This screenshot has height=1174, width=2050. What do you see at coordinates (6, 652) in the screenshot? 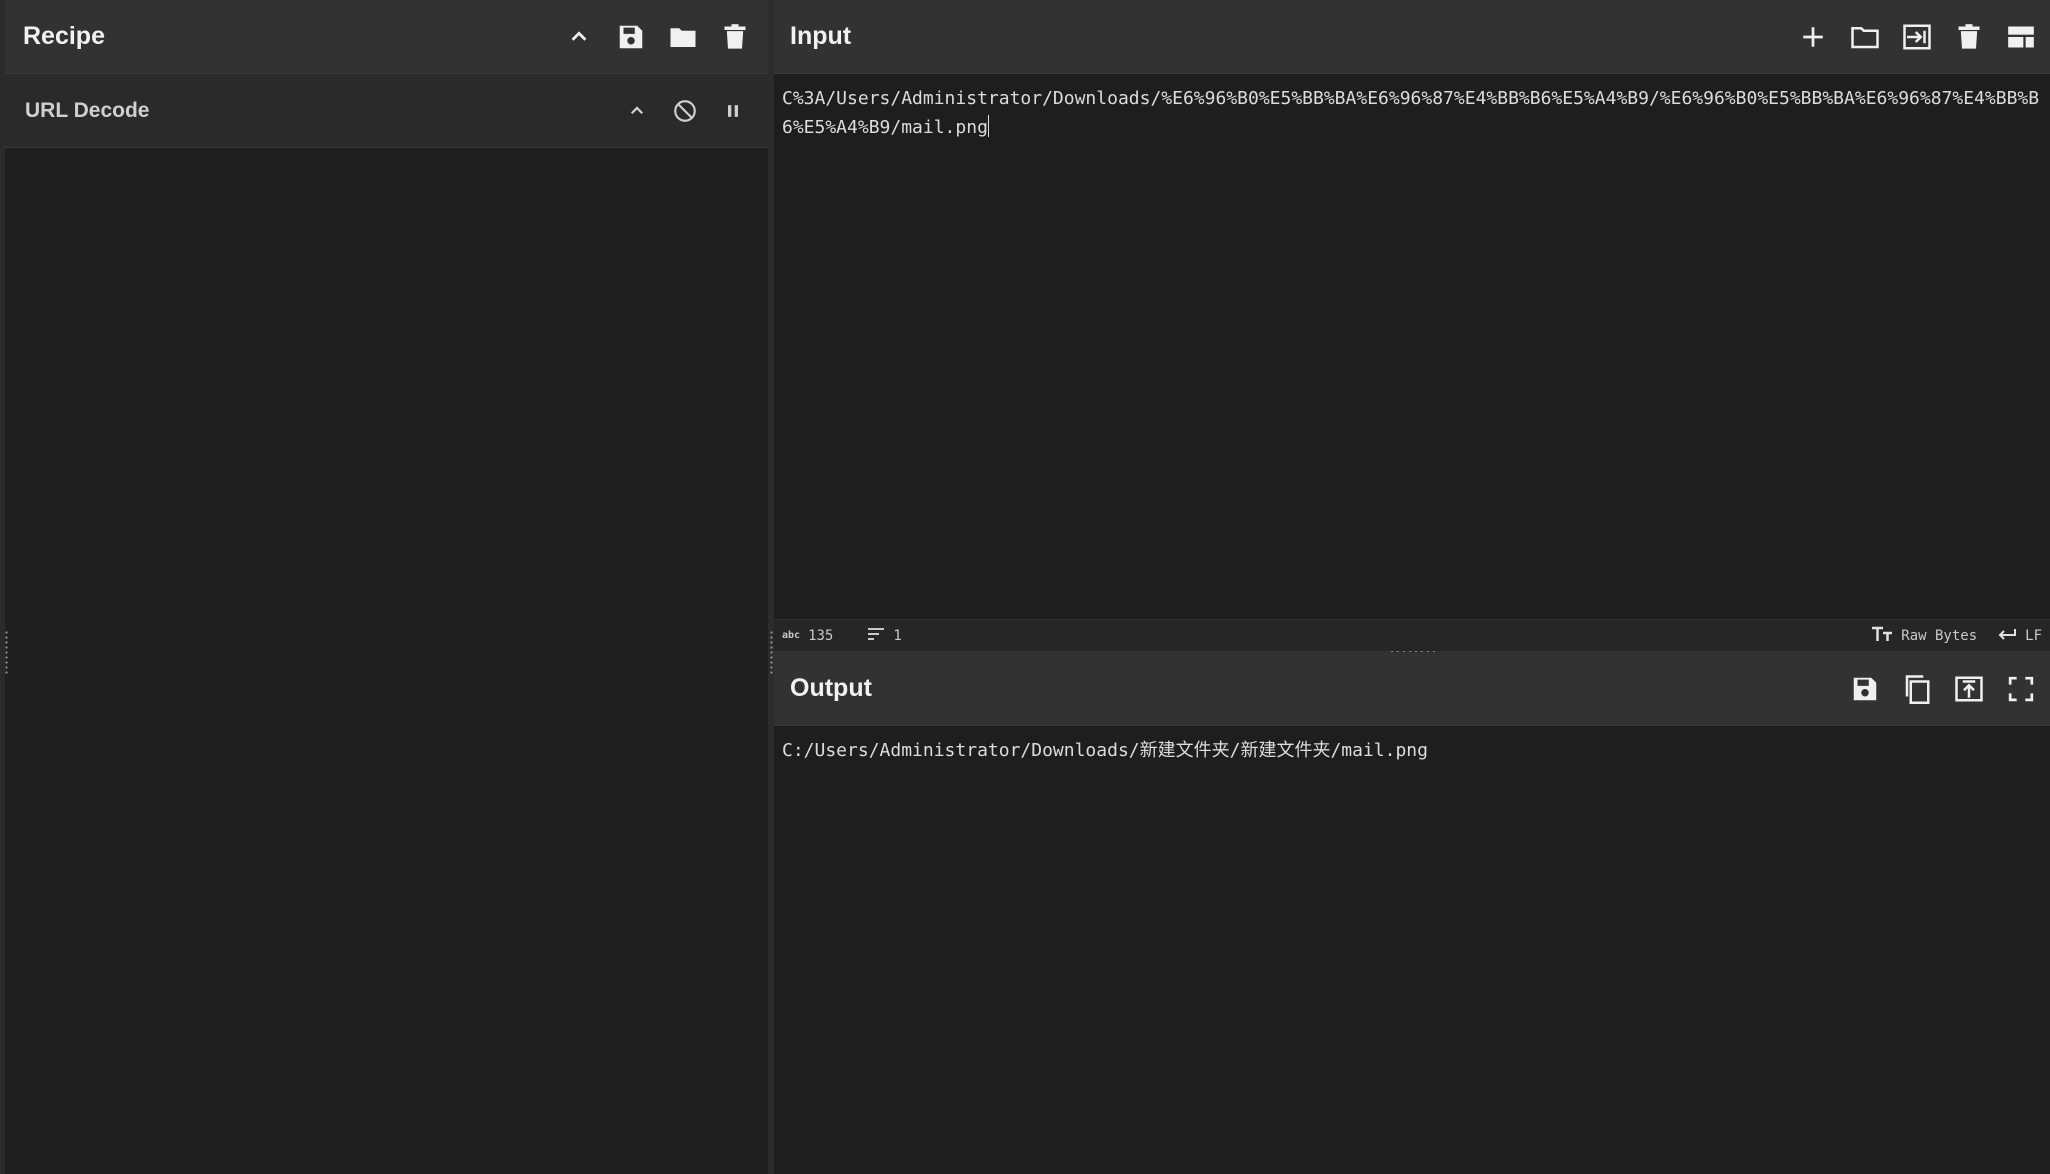
I see `left-resize-grip` at bounding box center [6, 652].